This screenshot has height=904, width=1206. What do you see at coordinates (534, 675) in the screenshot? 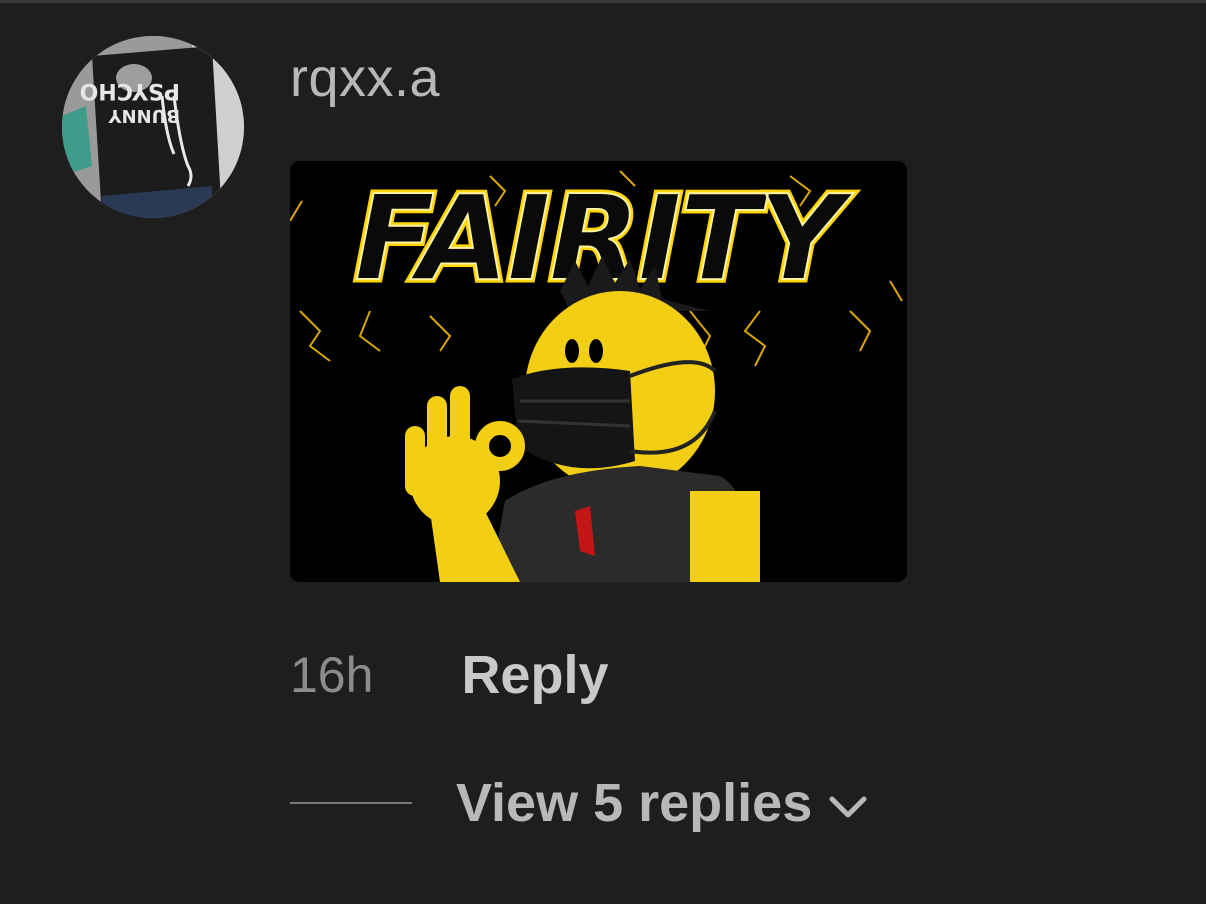
I see `reply-button: Reply` at bounding box center [534, 675].